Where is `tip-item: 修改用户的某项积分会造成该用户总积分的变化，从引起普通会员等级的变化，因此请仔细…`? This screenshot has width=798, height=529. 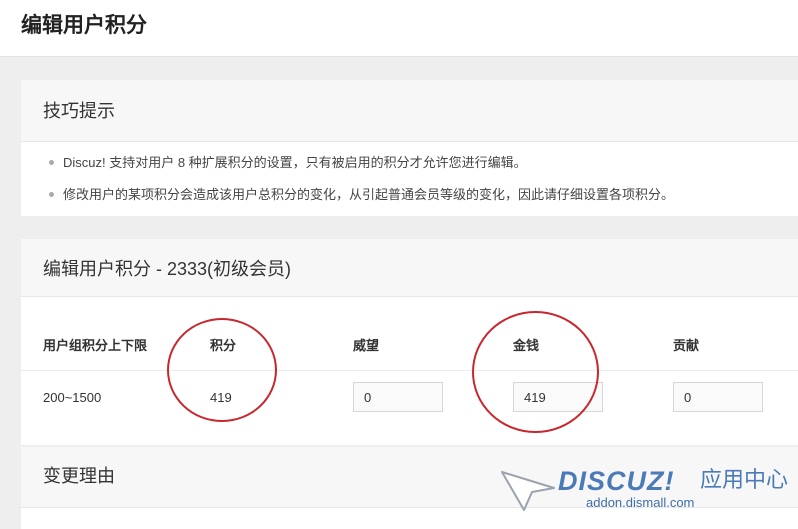 tip-item: 修改用户的某项积分会造成该用户总积分的变化，从引起普通会员等级的变化，因此请仔细… is located at coordinates (361, 194).